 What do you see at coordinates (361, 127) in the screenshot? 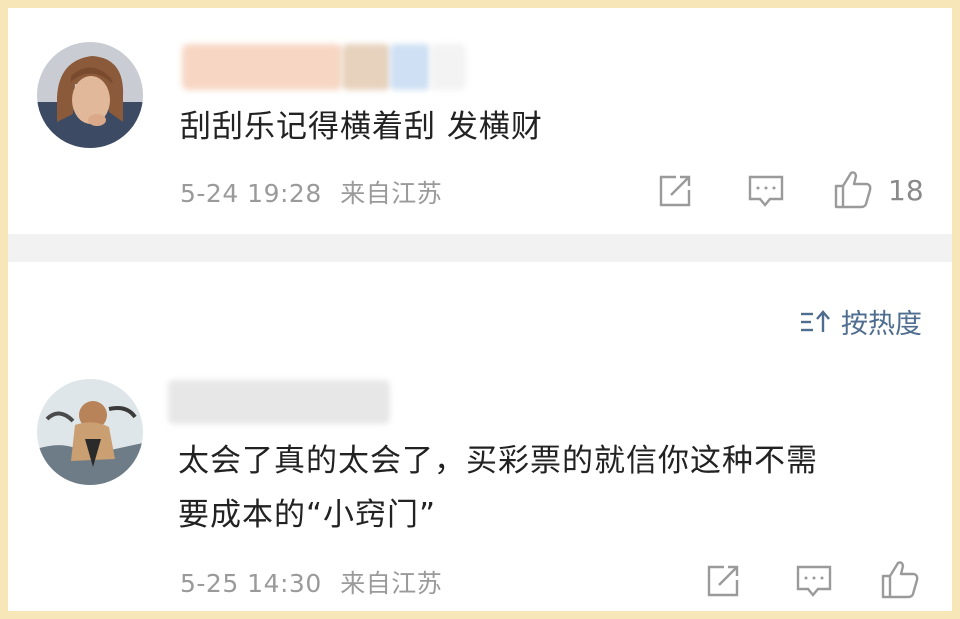
I see `comment-text: 刮刮乐记得横着刮 发横财` at bounding box center [361, 127].